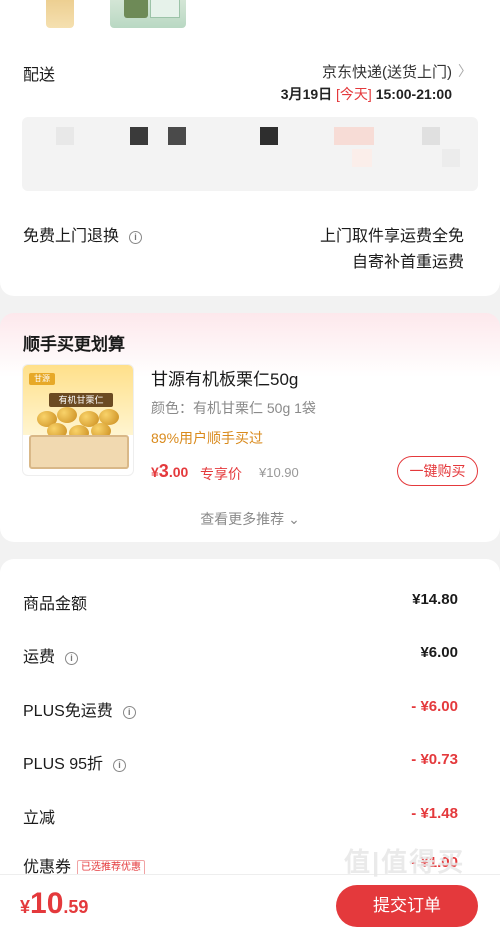 Image resolution: width=500 pixels, height=930 pixels. Describe the element at coordinates (136, 9) in the screenshot. I see `product-jar-image` at that location.